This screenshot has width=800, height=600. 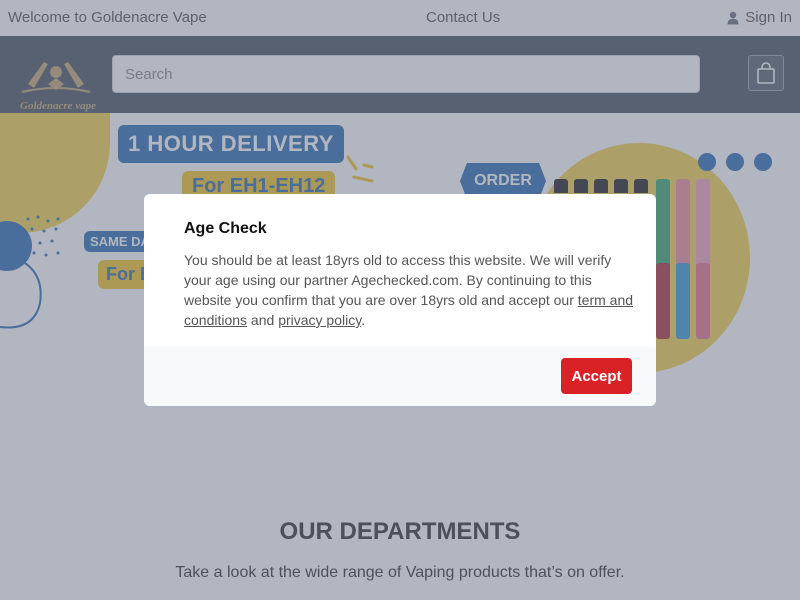 I want to click on modal-period: ., so click(x=363, y=320).